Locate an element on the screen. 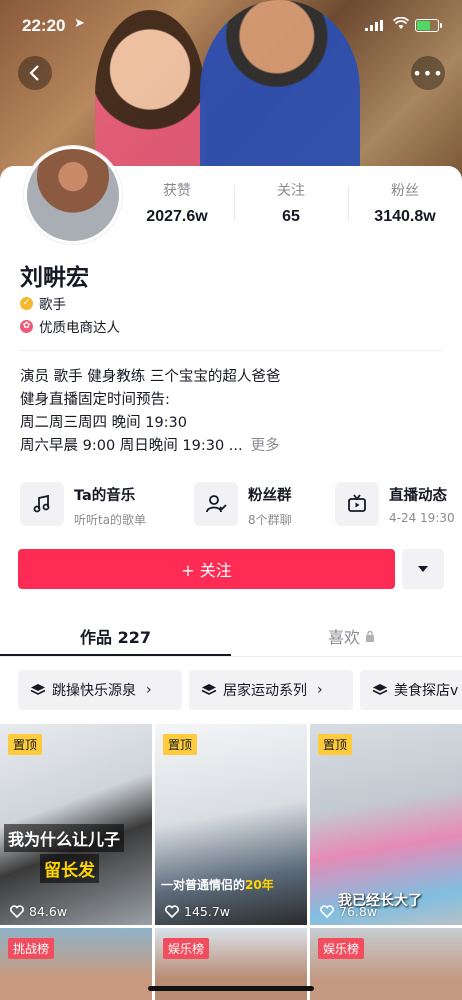 The image size is (462, 1000). status-time: 22:20 is located at coordinates (44, 25).